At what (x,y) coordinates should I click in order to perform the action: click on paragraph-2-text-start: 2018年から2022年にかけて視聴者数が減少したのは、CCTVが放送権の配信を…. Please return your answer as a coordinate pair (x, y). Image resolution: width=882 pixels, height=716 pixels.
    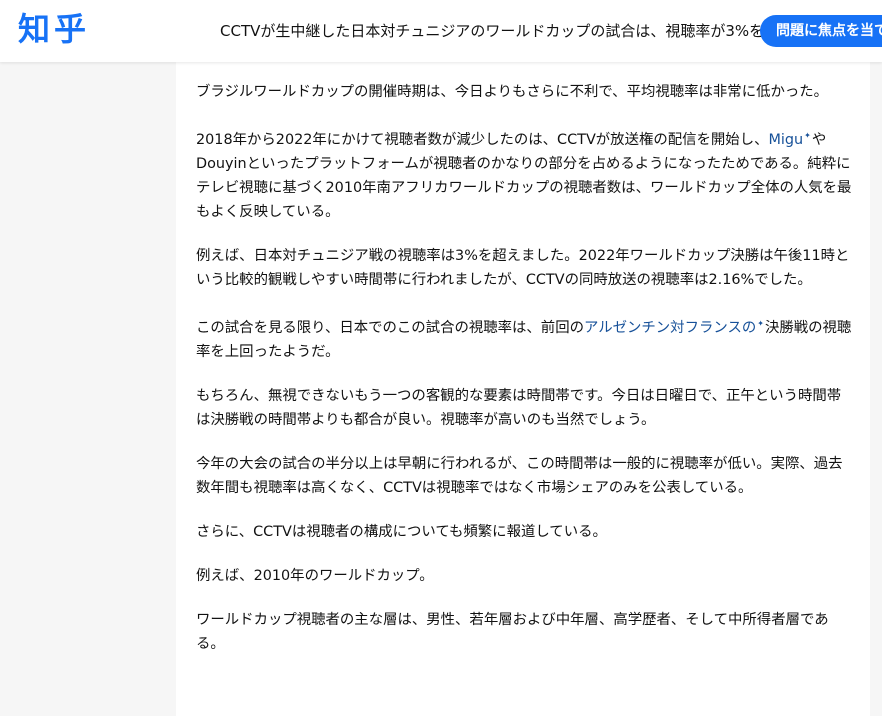
    Looking at the image, I should click on (482, 140).